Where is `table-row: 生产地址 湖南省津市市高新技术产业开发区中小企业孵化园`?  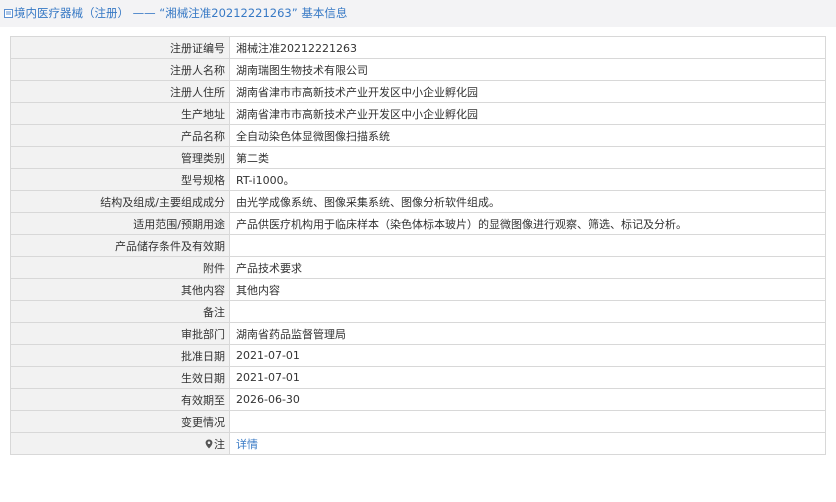 table-row: 生产地址 湖南省津市市高新技术产业开发区中小企业孵化园 is located at coordinates (418, 113).